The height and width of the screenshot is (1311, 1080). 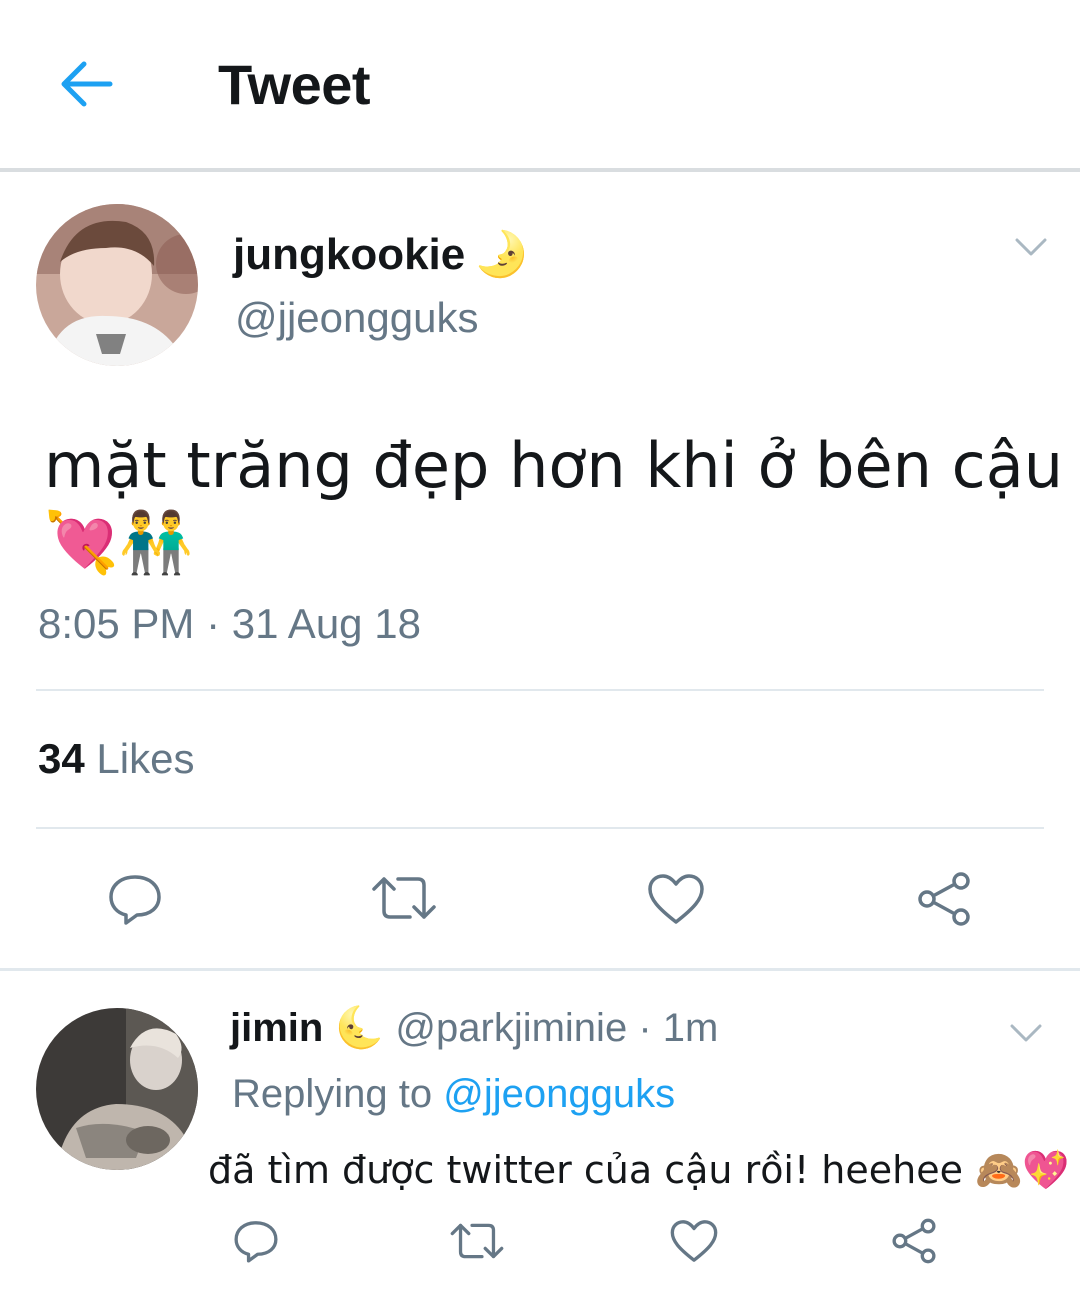 I want to click on reply-author-name: jimin, so click(x=276, y=1028).